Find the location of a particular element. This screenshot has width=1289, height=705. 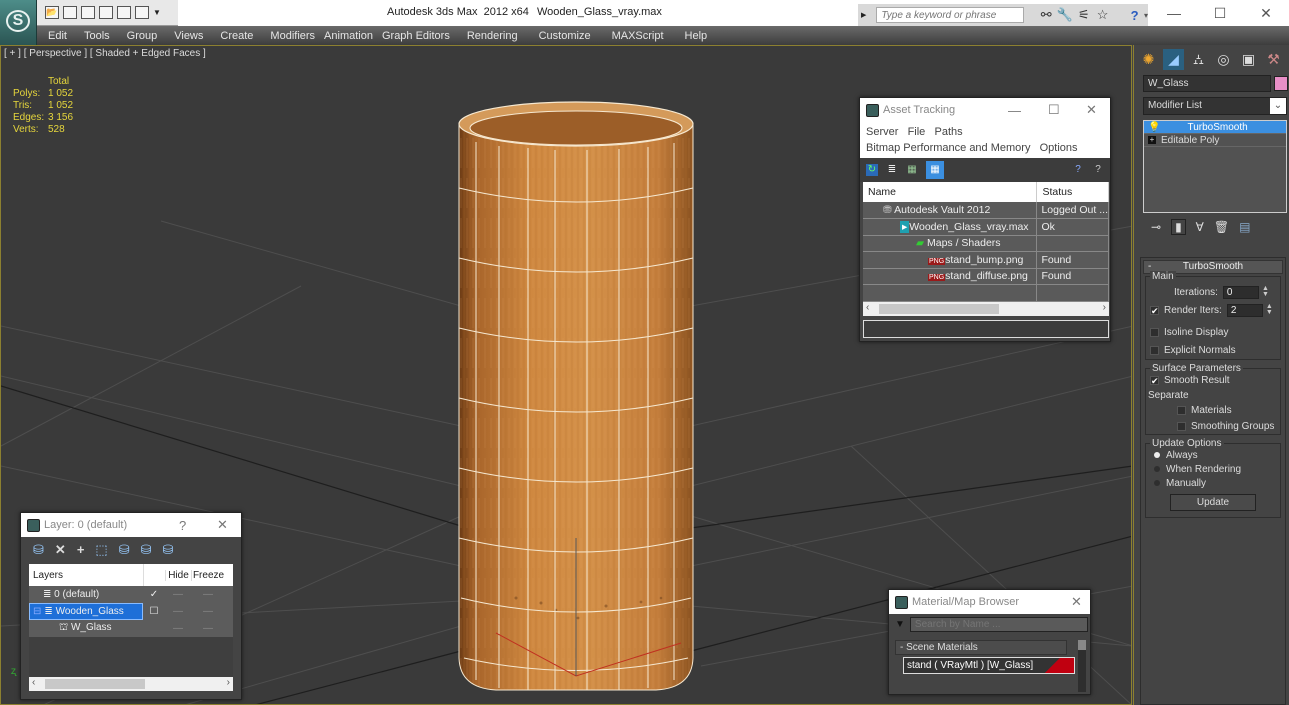

menu-bitmap-performance: Bitmap Performance and Memory is located at coordinates (948, 148).